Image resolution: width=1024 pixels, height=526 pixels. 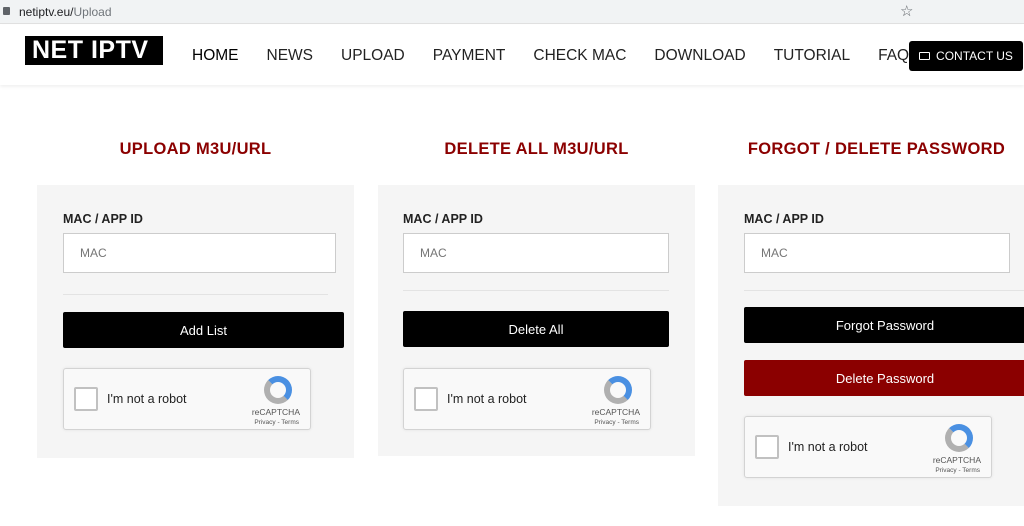 I want to click on bookmark-star-icon: ☆, so click(x=906, y=11).